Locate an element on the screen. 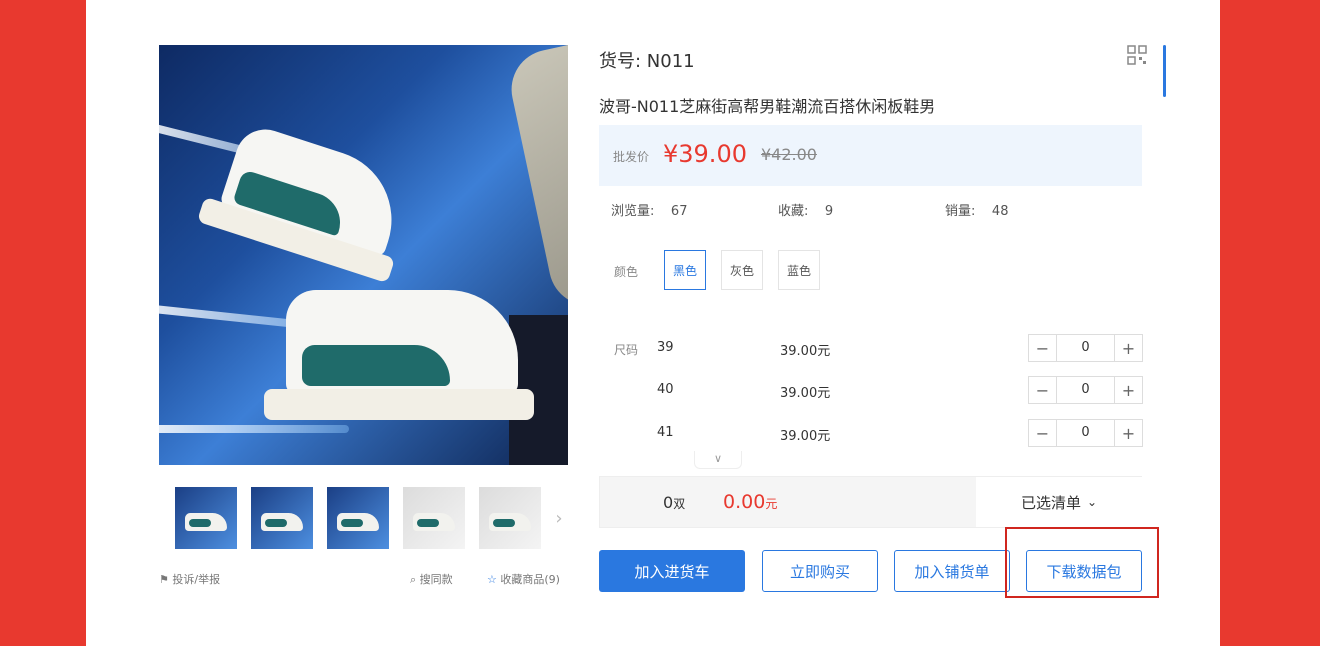 Image resolution: width=1320 pixels, height=646 pixels. total-unit: 元 is located at coordinates (771, 504).